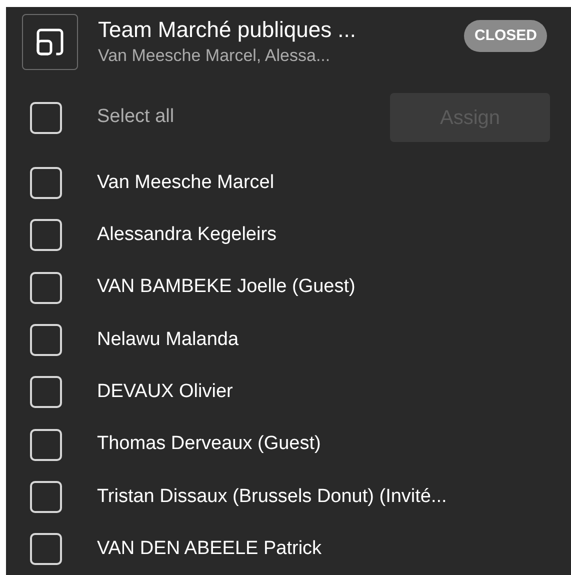 This screenshot has height=575, width=571. What do you see at coordinates (226, 287) in the screenshot?
I see `member-name: VAN BAMBEKE Joelle (Guest)` at bounding box center [226, 287].